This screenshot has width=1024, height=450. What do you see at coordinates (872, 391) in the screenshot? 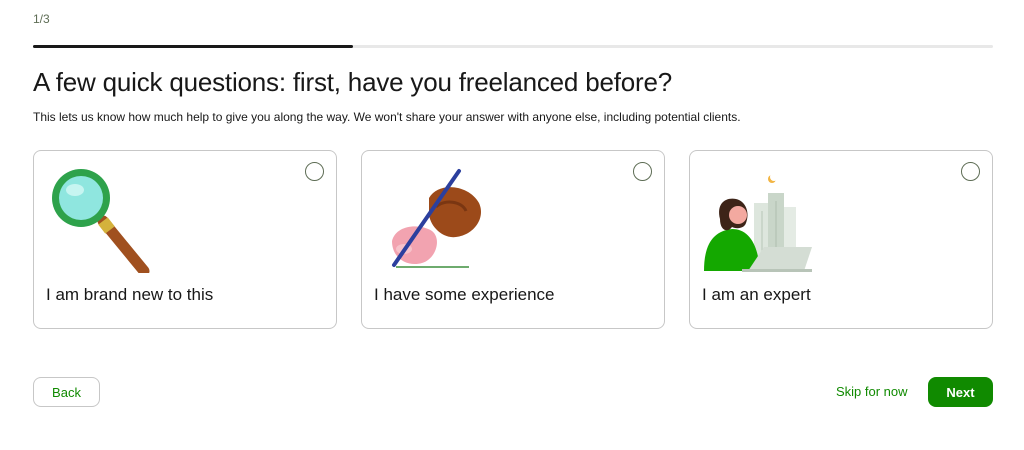
I see `skip-for-now-link: Skip for now` at bounding box center [872, 391].